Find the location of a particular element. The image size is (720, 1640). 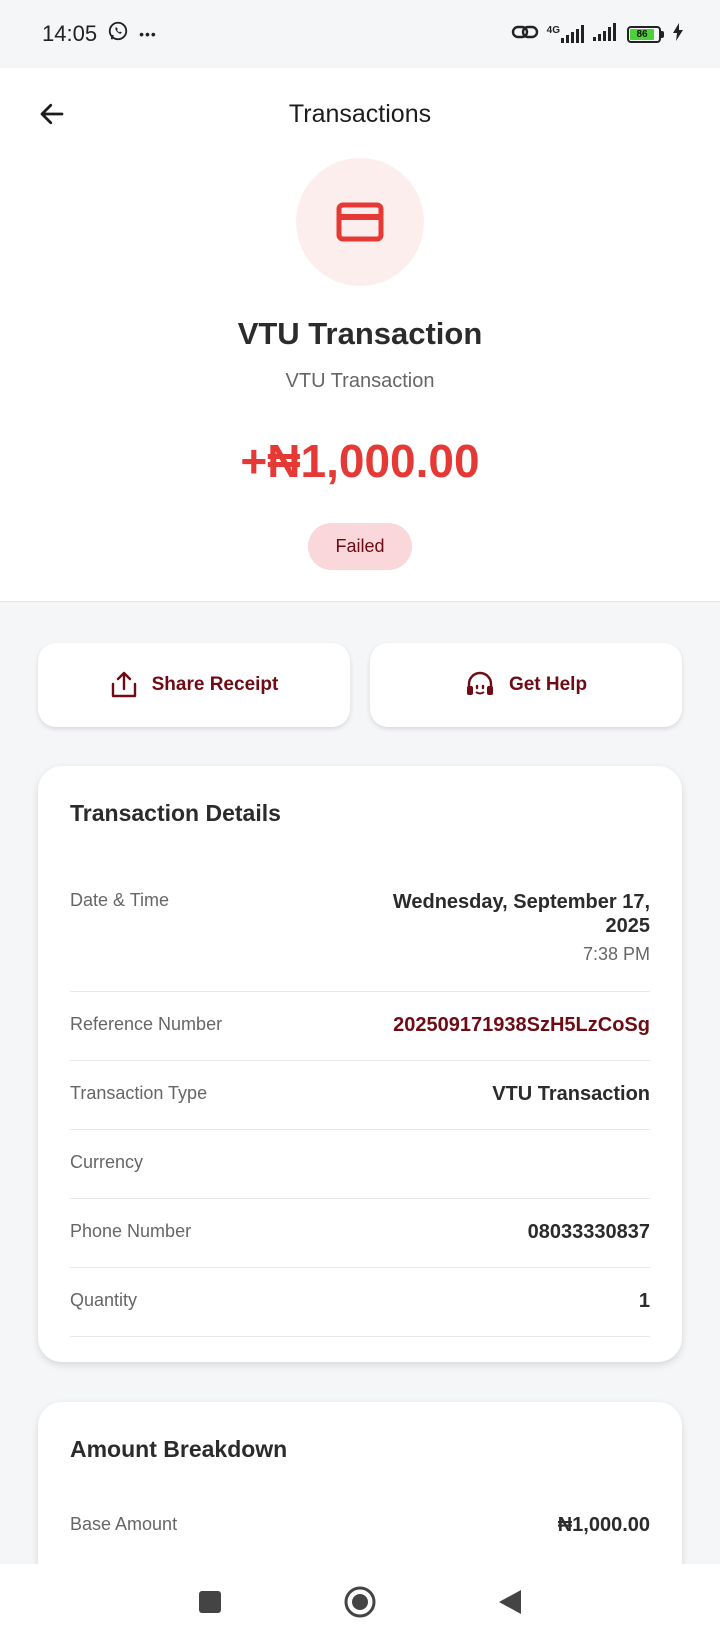

square-icon is located at coordinates (210, 1602).